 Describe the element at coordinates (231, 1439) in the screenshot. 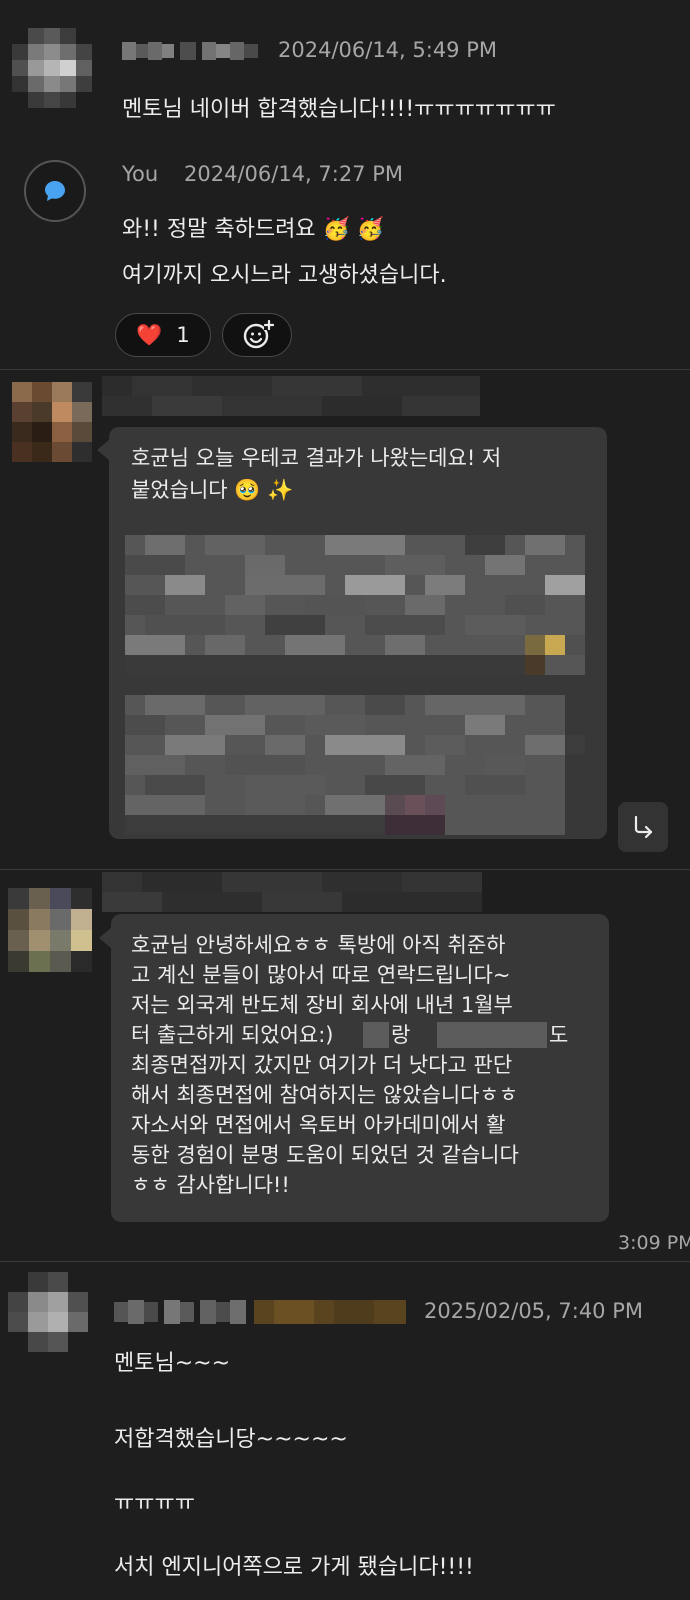

I see `message-line: 저합격했습니당~~~~~` at that location.